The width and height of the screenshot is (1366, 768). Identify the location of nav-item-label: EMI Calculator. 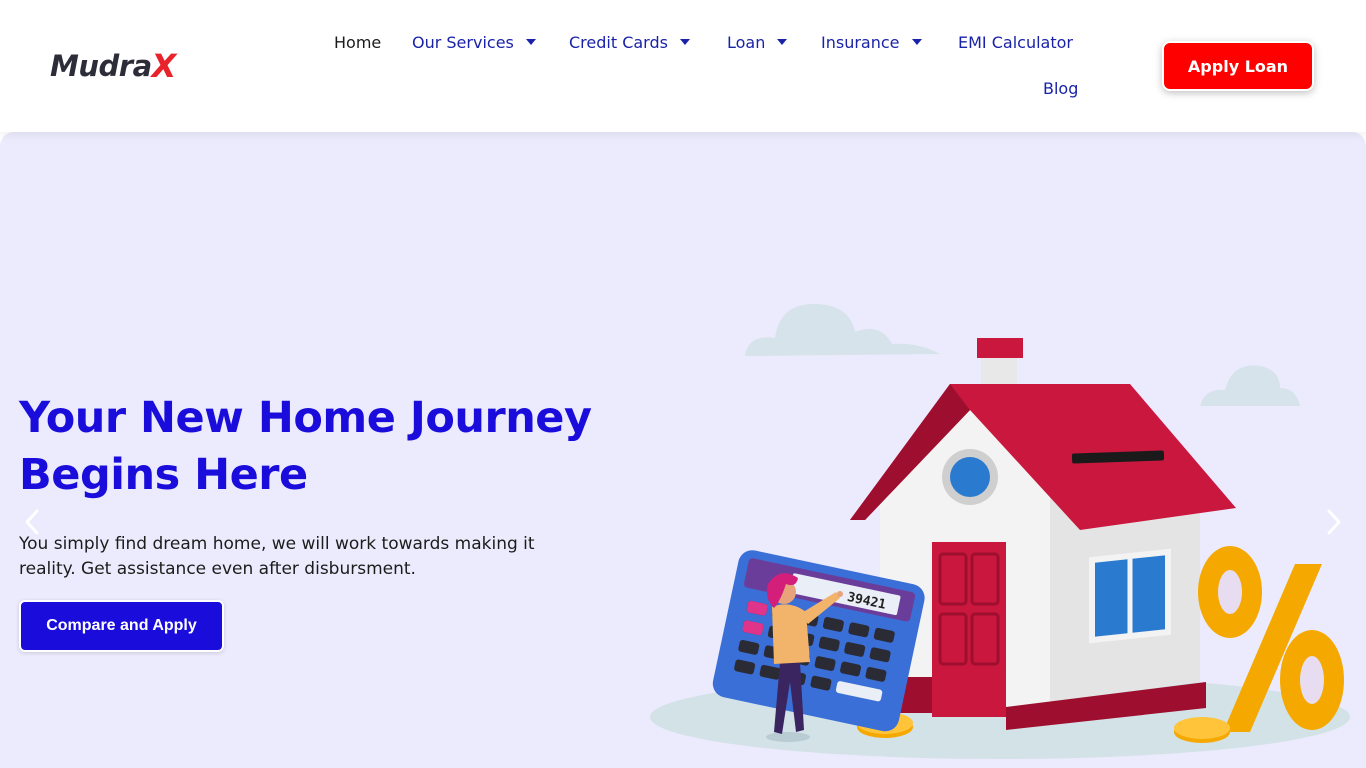
(1015, 42).